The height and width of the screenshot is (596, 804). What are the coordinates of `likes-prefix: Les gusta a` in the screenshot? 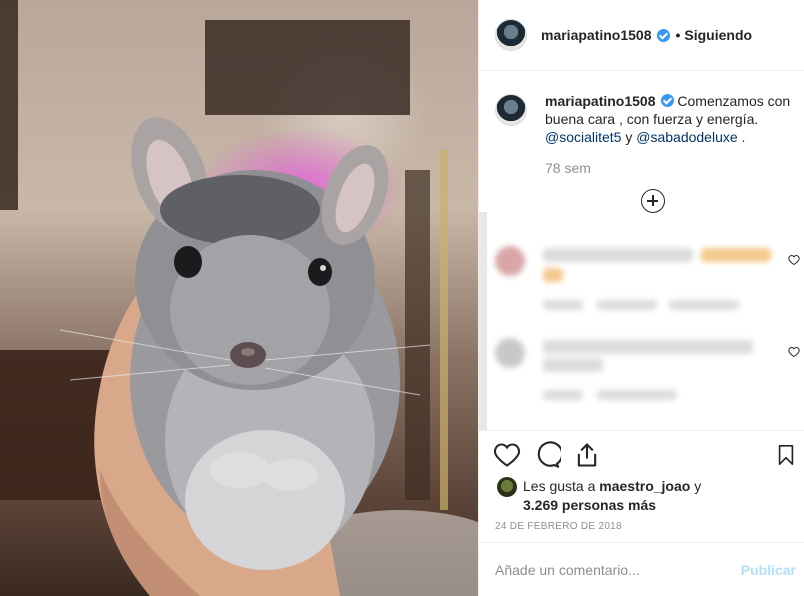 It's located at (561, 486).